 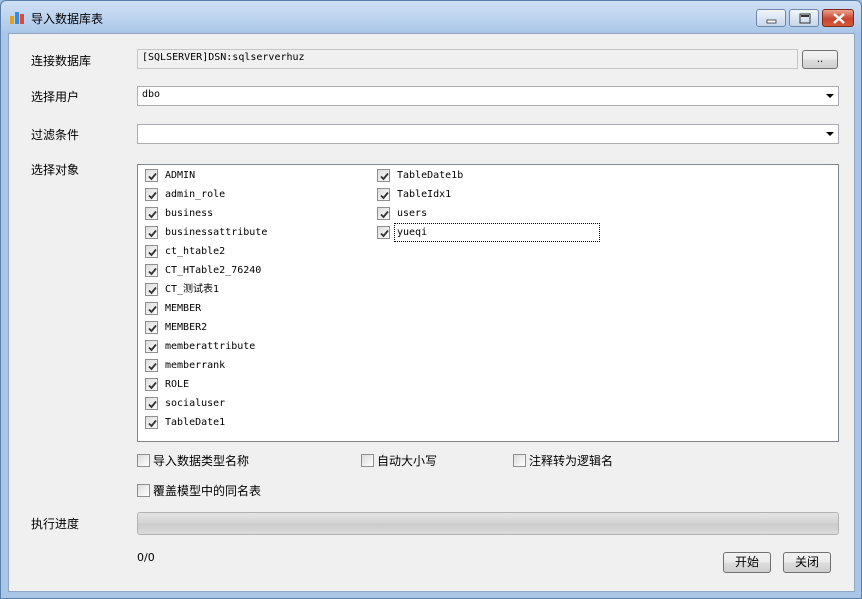 I want to click on maximize-button, so click(x=804, y=18).